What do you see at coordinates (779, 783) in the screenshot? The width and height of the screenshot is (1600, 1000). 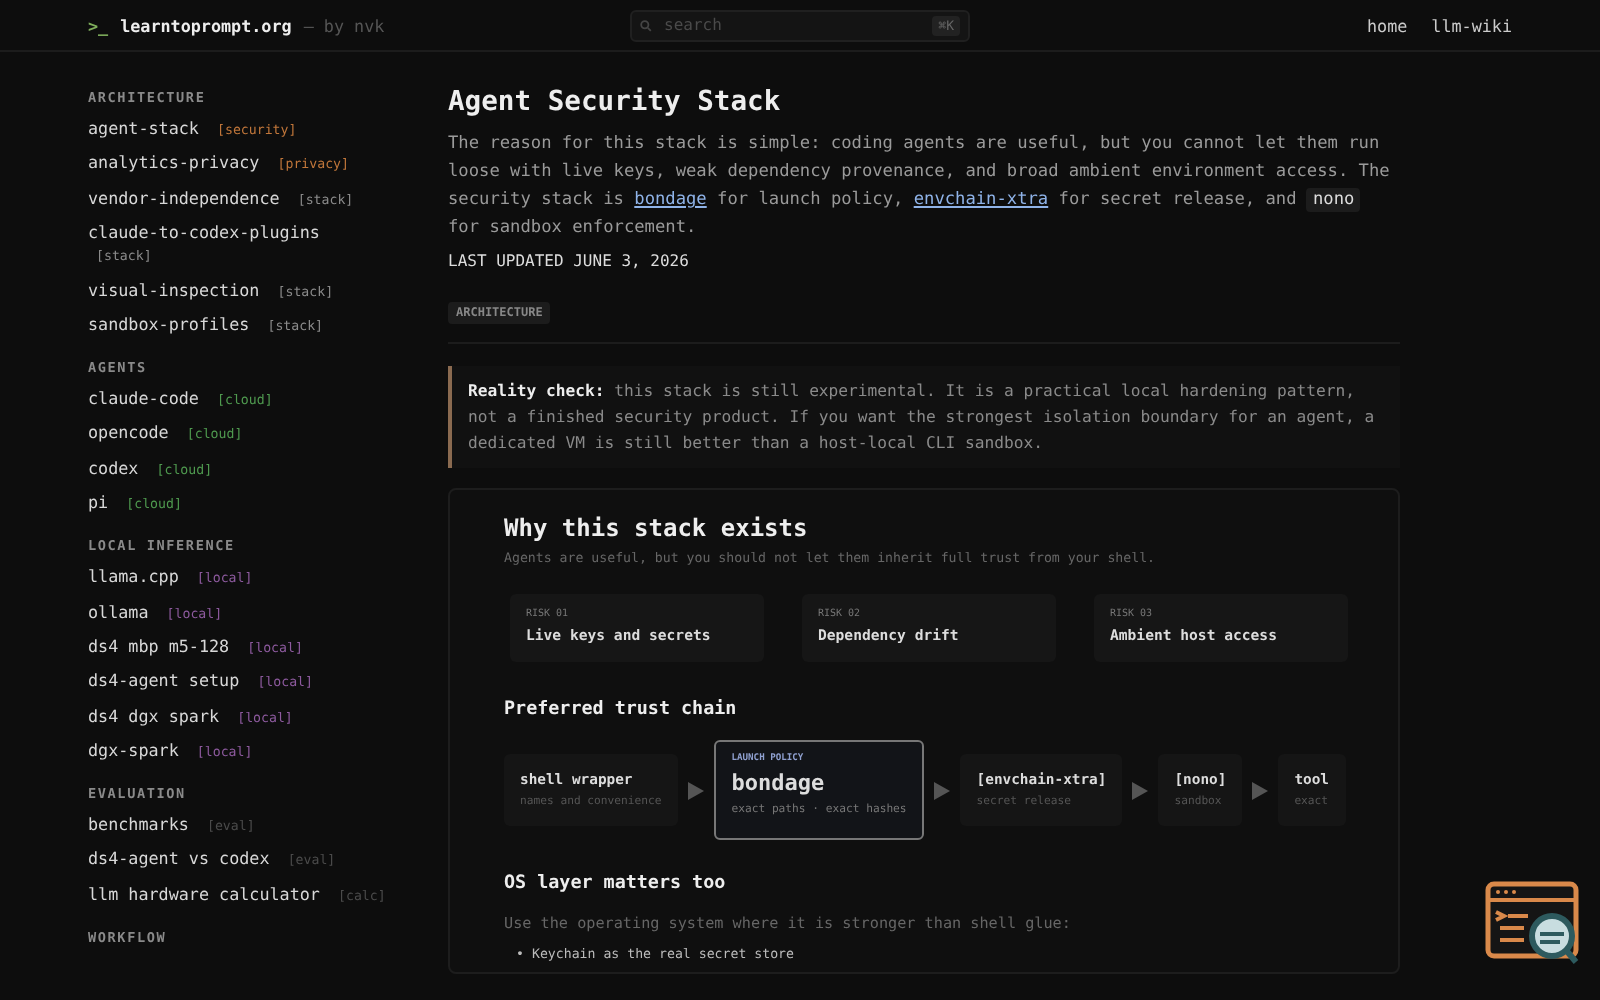 I see `node-title: bondage` at bounding box center [779, 783].